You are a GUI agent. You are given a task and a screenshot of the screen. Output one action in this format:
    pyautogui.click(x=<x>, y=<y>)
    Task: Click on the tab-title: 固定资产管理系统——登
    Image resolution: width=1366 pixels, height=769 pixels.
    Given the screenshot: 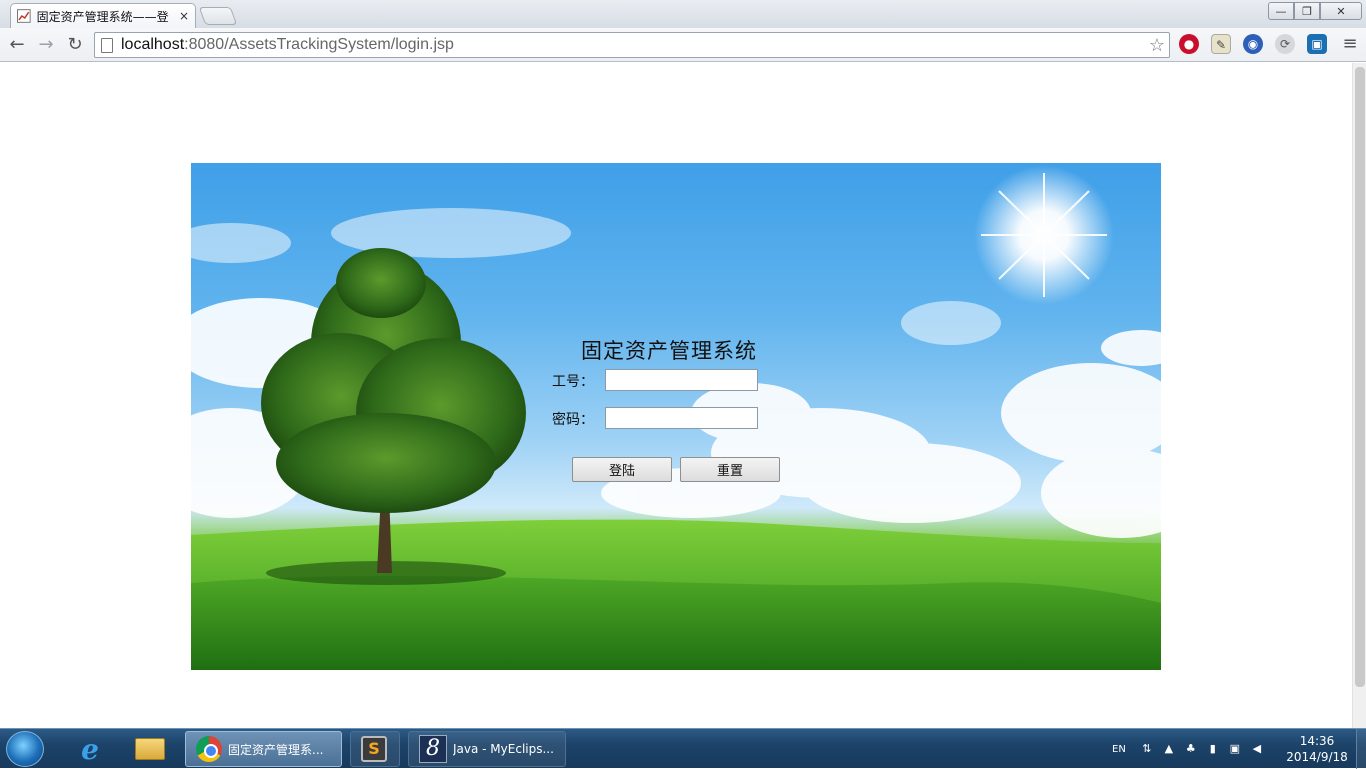 What is the action you would take?
    pyautogui.click(x=102, y=16)
    